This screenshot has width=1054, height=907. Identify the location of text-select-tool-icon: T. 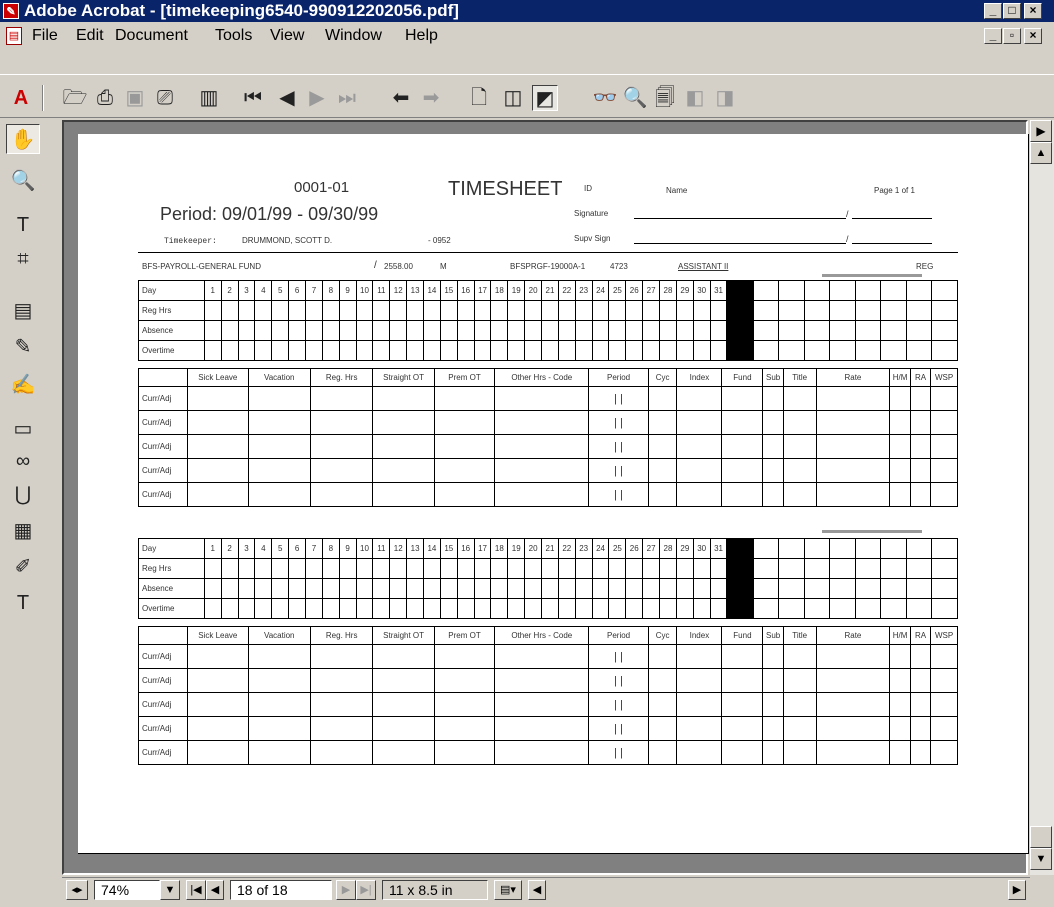
(23, 225).